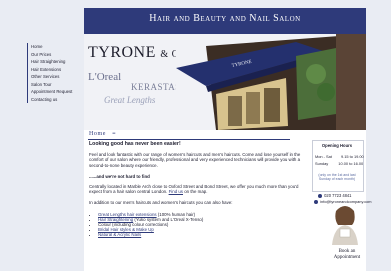 The width and height of the screenshot is (391, 271). I want to click on hours-row: Sunday 10.00 to 16.00, so click(339, 163).